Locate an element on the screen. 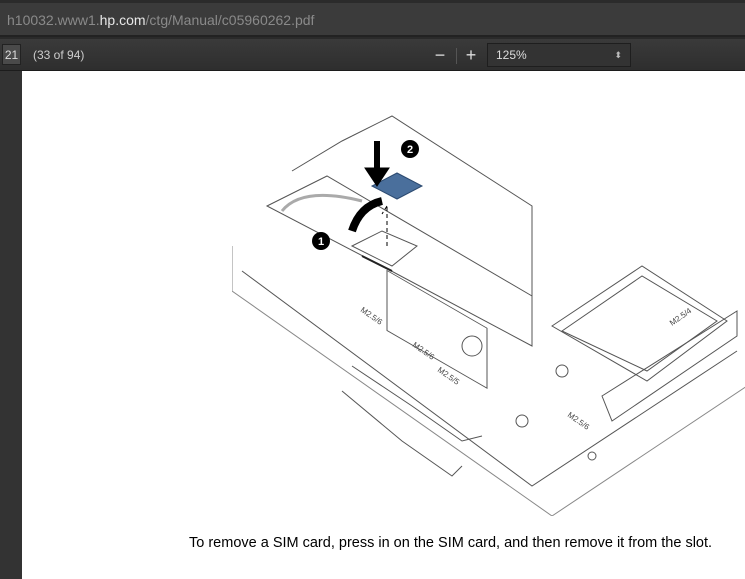 The height and width of the screenshot is (579, 745). page-number-input: 21 is located at coordinates (11, 54).